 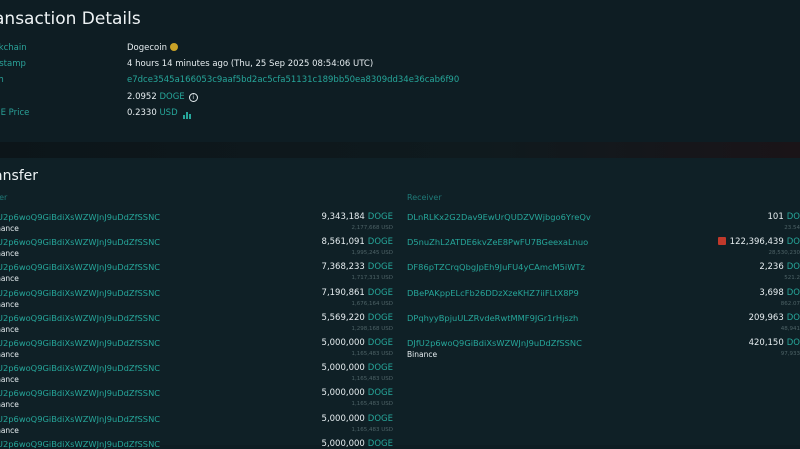 I want to click on detail-label: ckchain, so click(x=13, y=48).